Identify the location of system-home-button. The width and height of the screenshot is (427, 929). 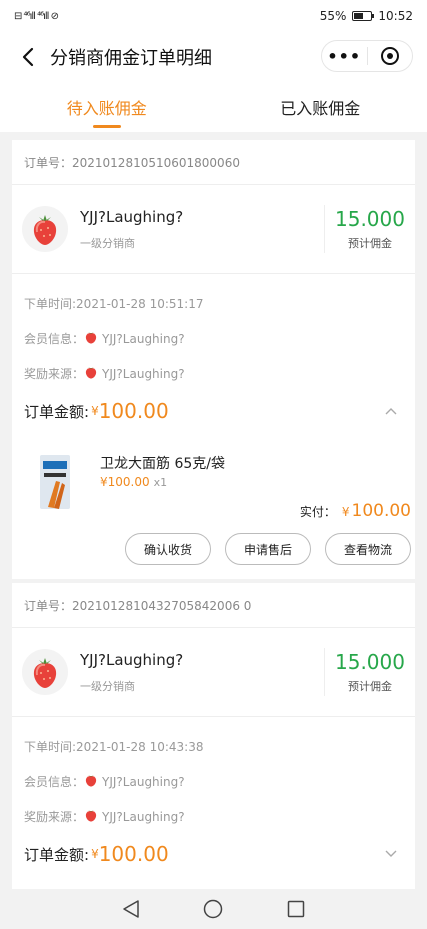
(213, 909).